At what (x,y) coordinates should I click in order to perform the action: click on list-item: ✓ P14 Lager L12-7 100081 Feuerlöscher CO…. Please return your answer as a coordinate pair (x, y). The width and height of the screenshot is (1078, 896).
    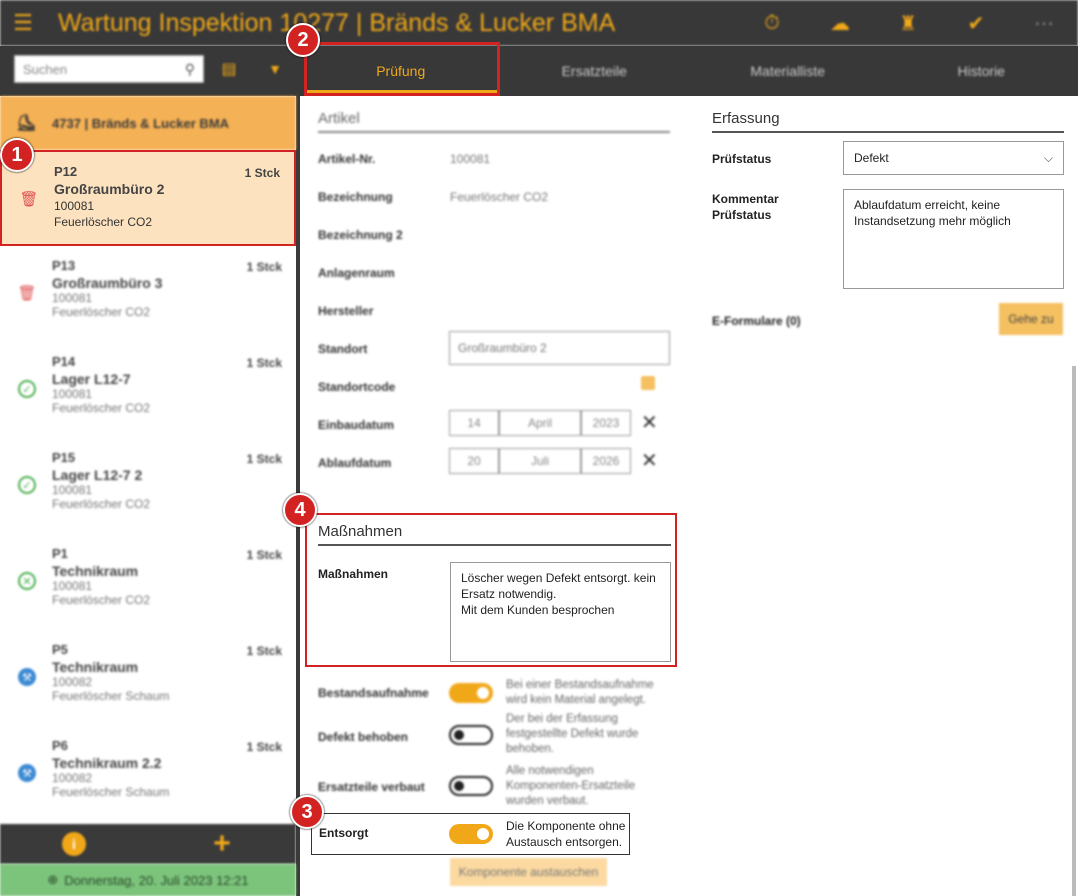
    Looking at the image, I should click on (148, 390).